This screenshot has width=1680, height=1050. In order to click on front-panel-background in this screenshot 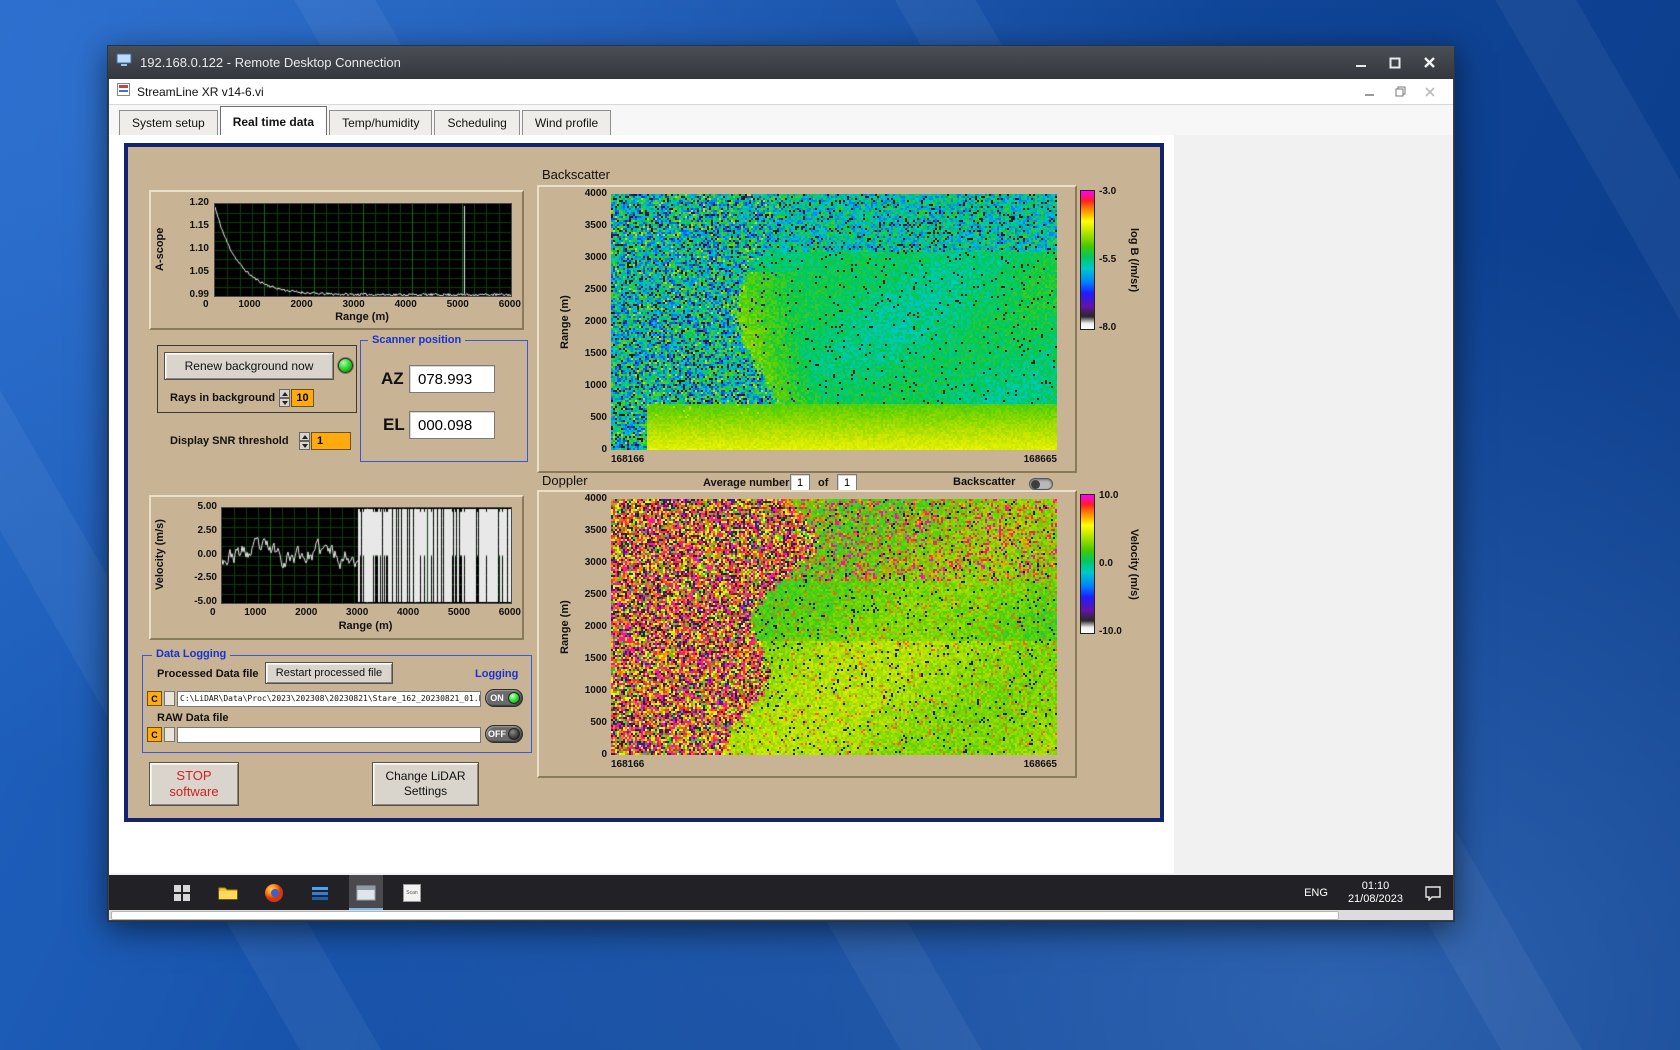, I will do `click(1313, 504)`.